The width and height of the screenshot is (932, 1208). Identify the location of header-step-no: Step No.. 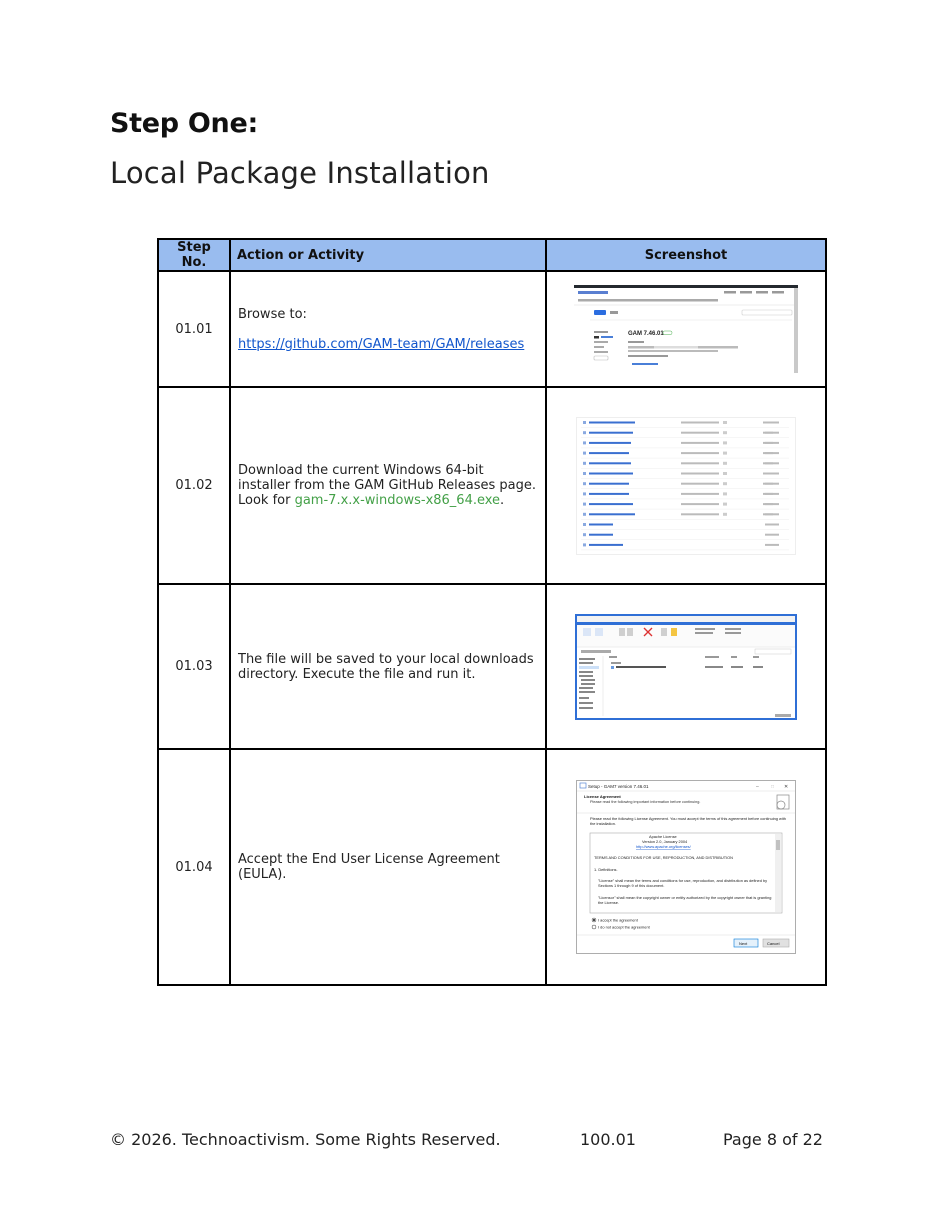
(194, 255).